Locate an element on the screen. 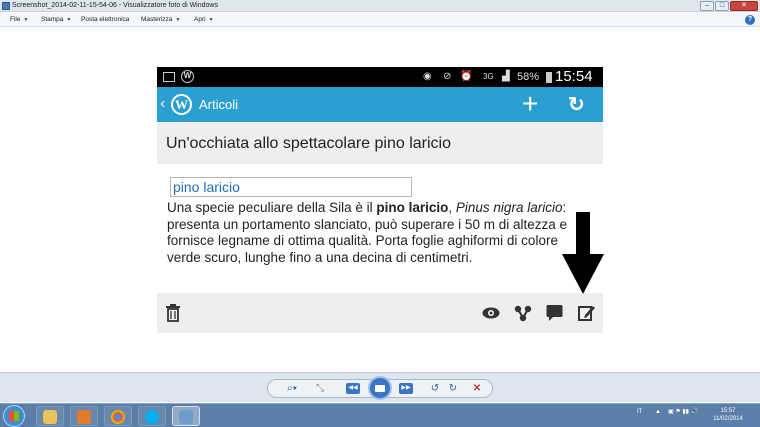 The width and height of the screenshot is (760, 427). eye-icon is located at coordinates (491, 315).